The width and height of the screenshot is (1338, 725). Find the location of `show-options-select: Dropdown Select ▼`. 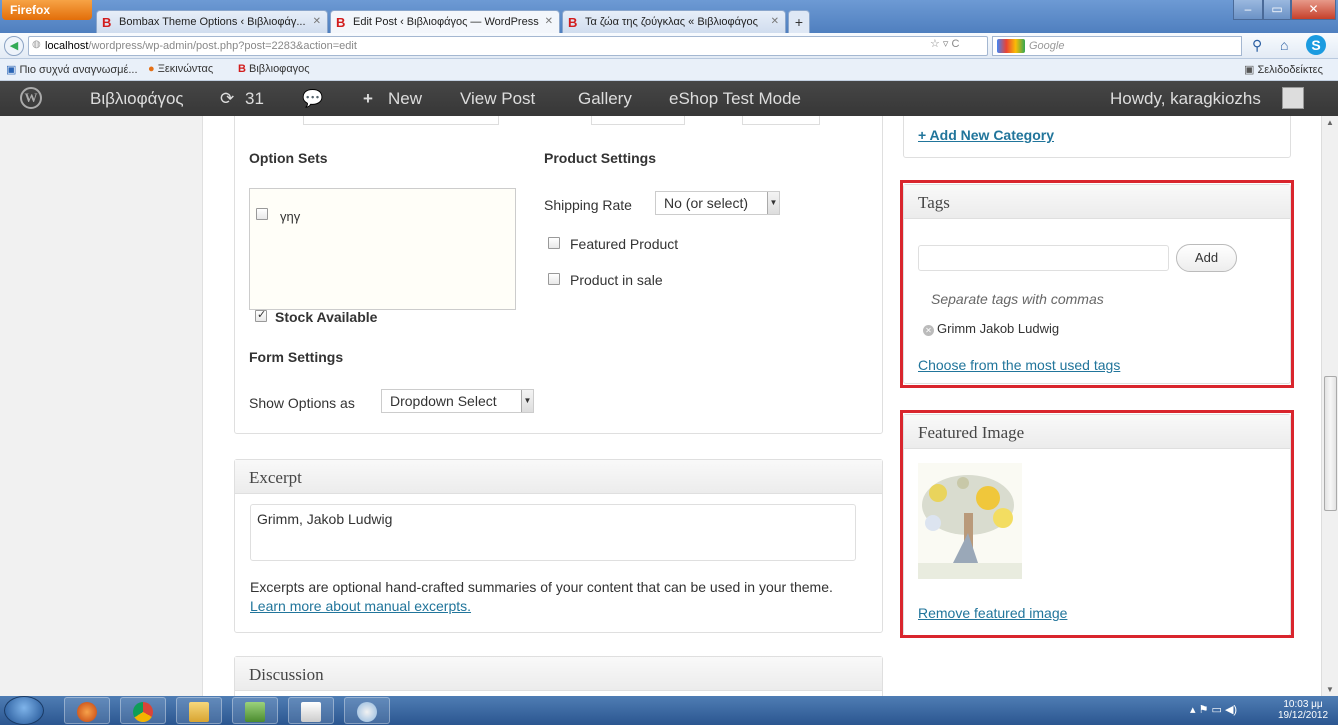

show-options-select: Dropdown Select ▼ is located at coordinates (457, 401).